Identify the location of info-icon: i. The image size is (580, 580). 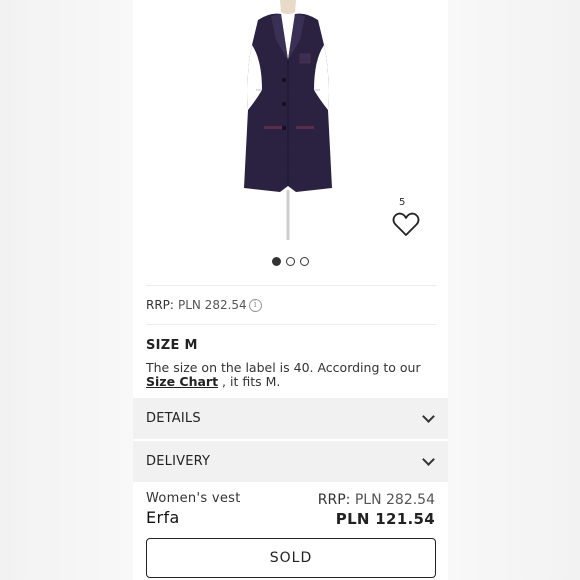
(255, 305).